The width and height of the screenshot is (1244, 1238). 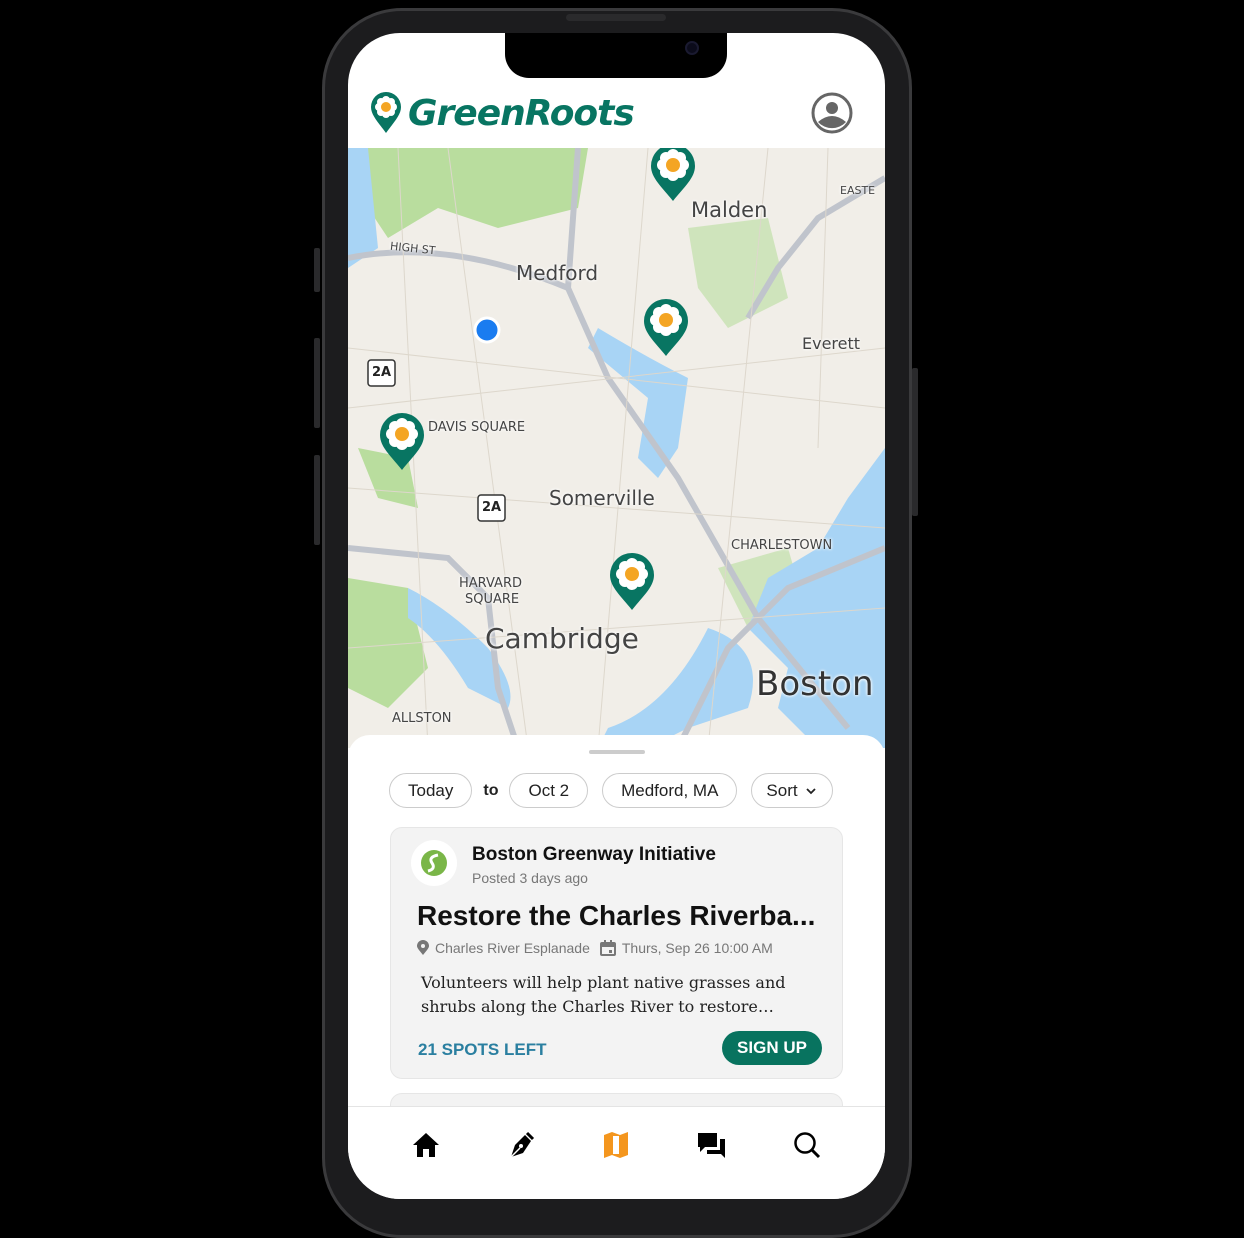 What do you see at coordinates (492, 599) in the screenshot?
I see `map-label-square: SQUARE` at bounding box center [492, 599].